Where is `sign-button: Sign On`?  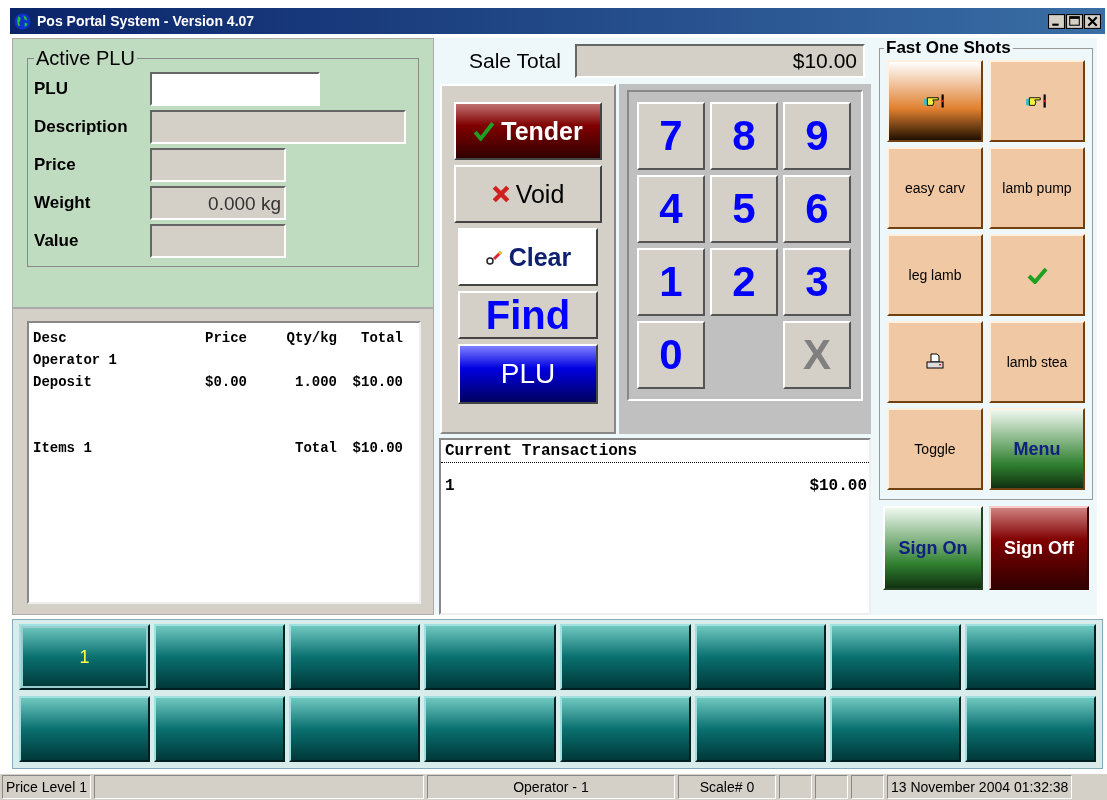
sign-button: Sign On is located at coordinates (933, 548).